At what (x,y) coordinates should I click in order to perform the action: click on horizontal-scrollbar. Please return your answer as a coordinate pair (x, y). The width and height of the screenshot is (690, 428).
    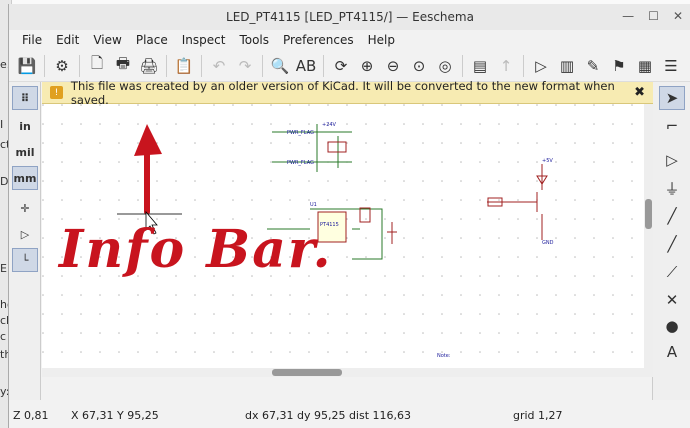
    Looking at the image, I should click on (347, 372).